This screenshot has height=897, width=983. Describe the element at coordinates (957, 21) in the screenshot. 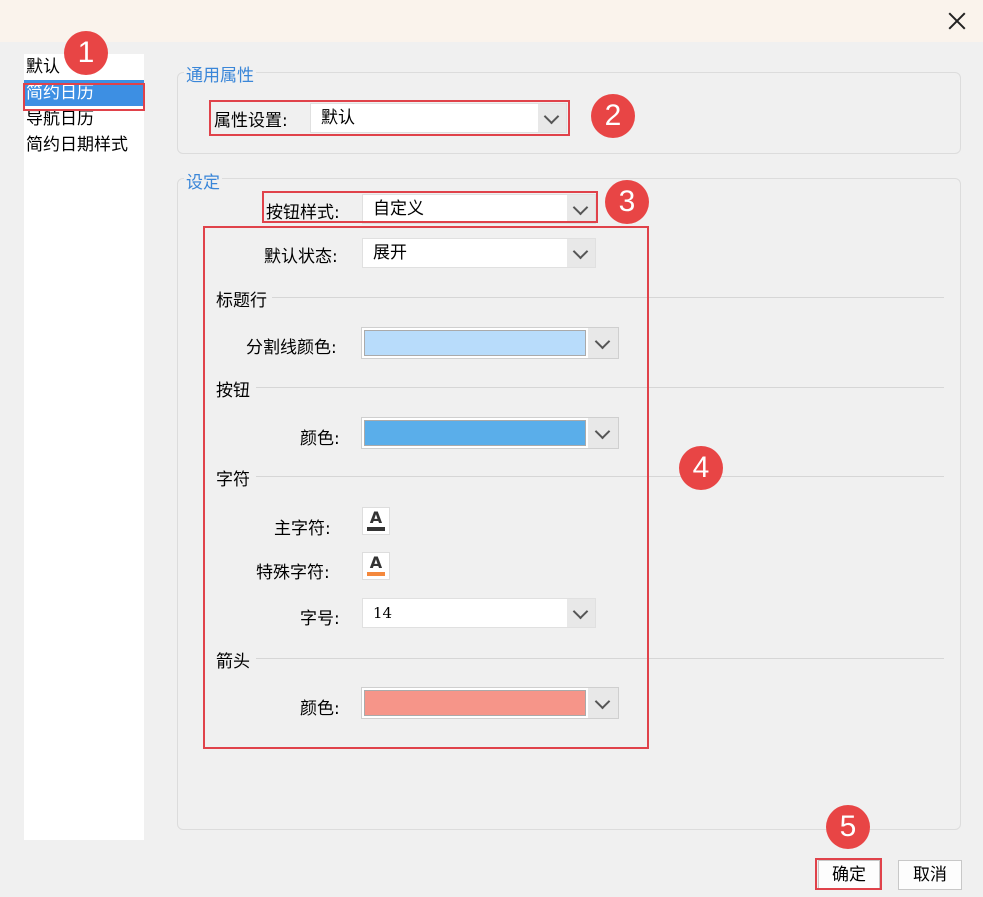

I see `close-icon` at that location.